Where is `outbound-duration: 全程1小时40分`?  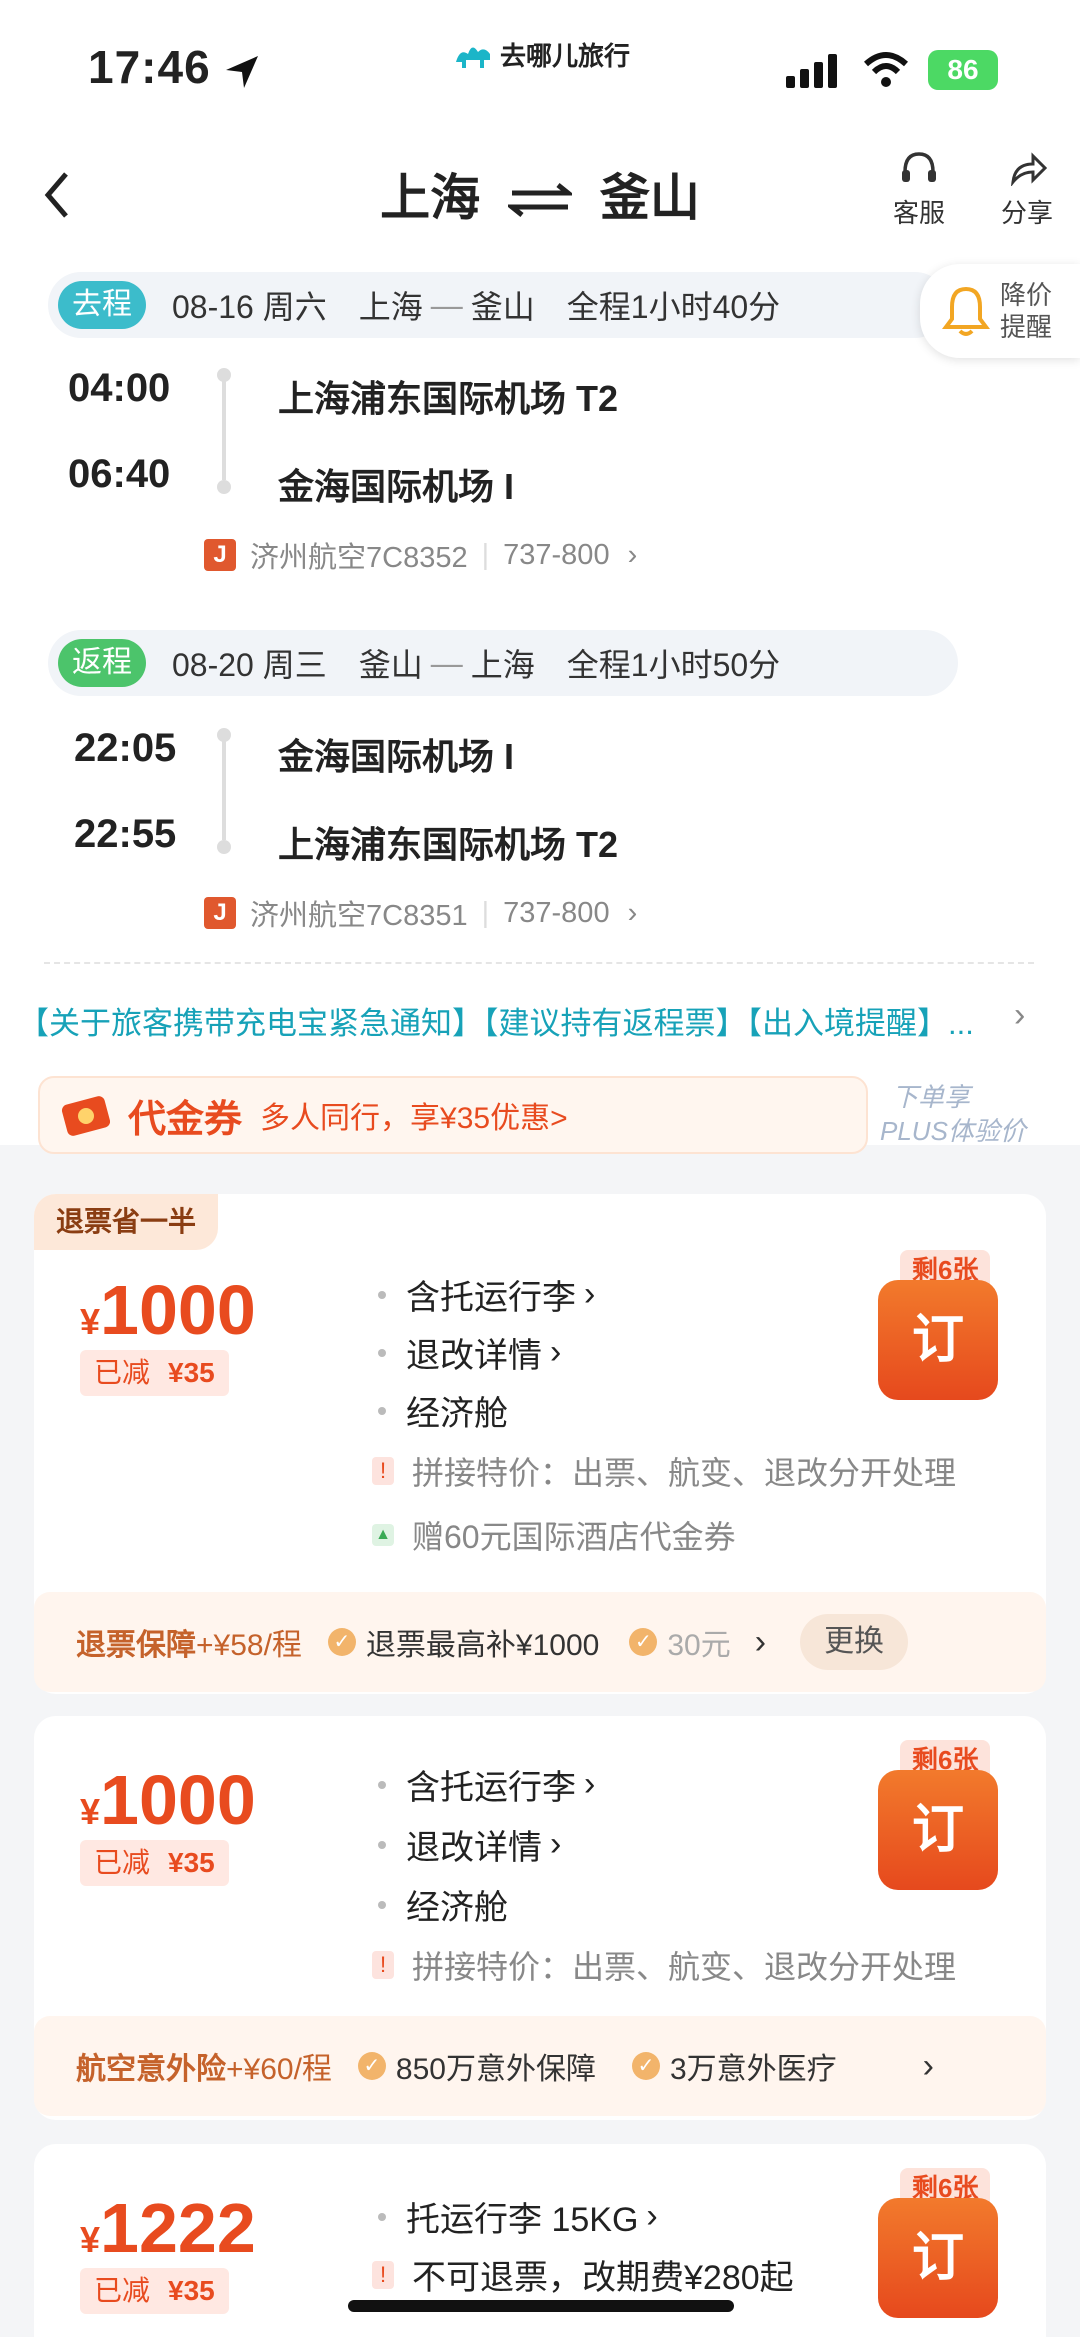
outbound-duration: 全程1小时40分 is located at coordinates (673, 307).